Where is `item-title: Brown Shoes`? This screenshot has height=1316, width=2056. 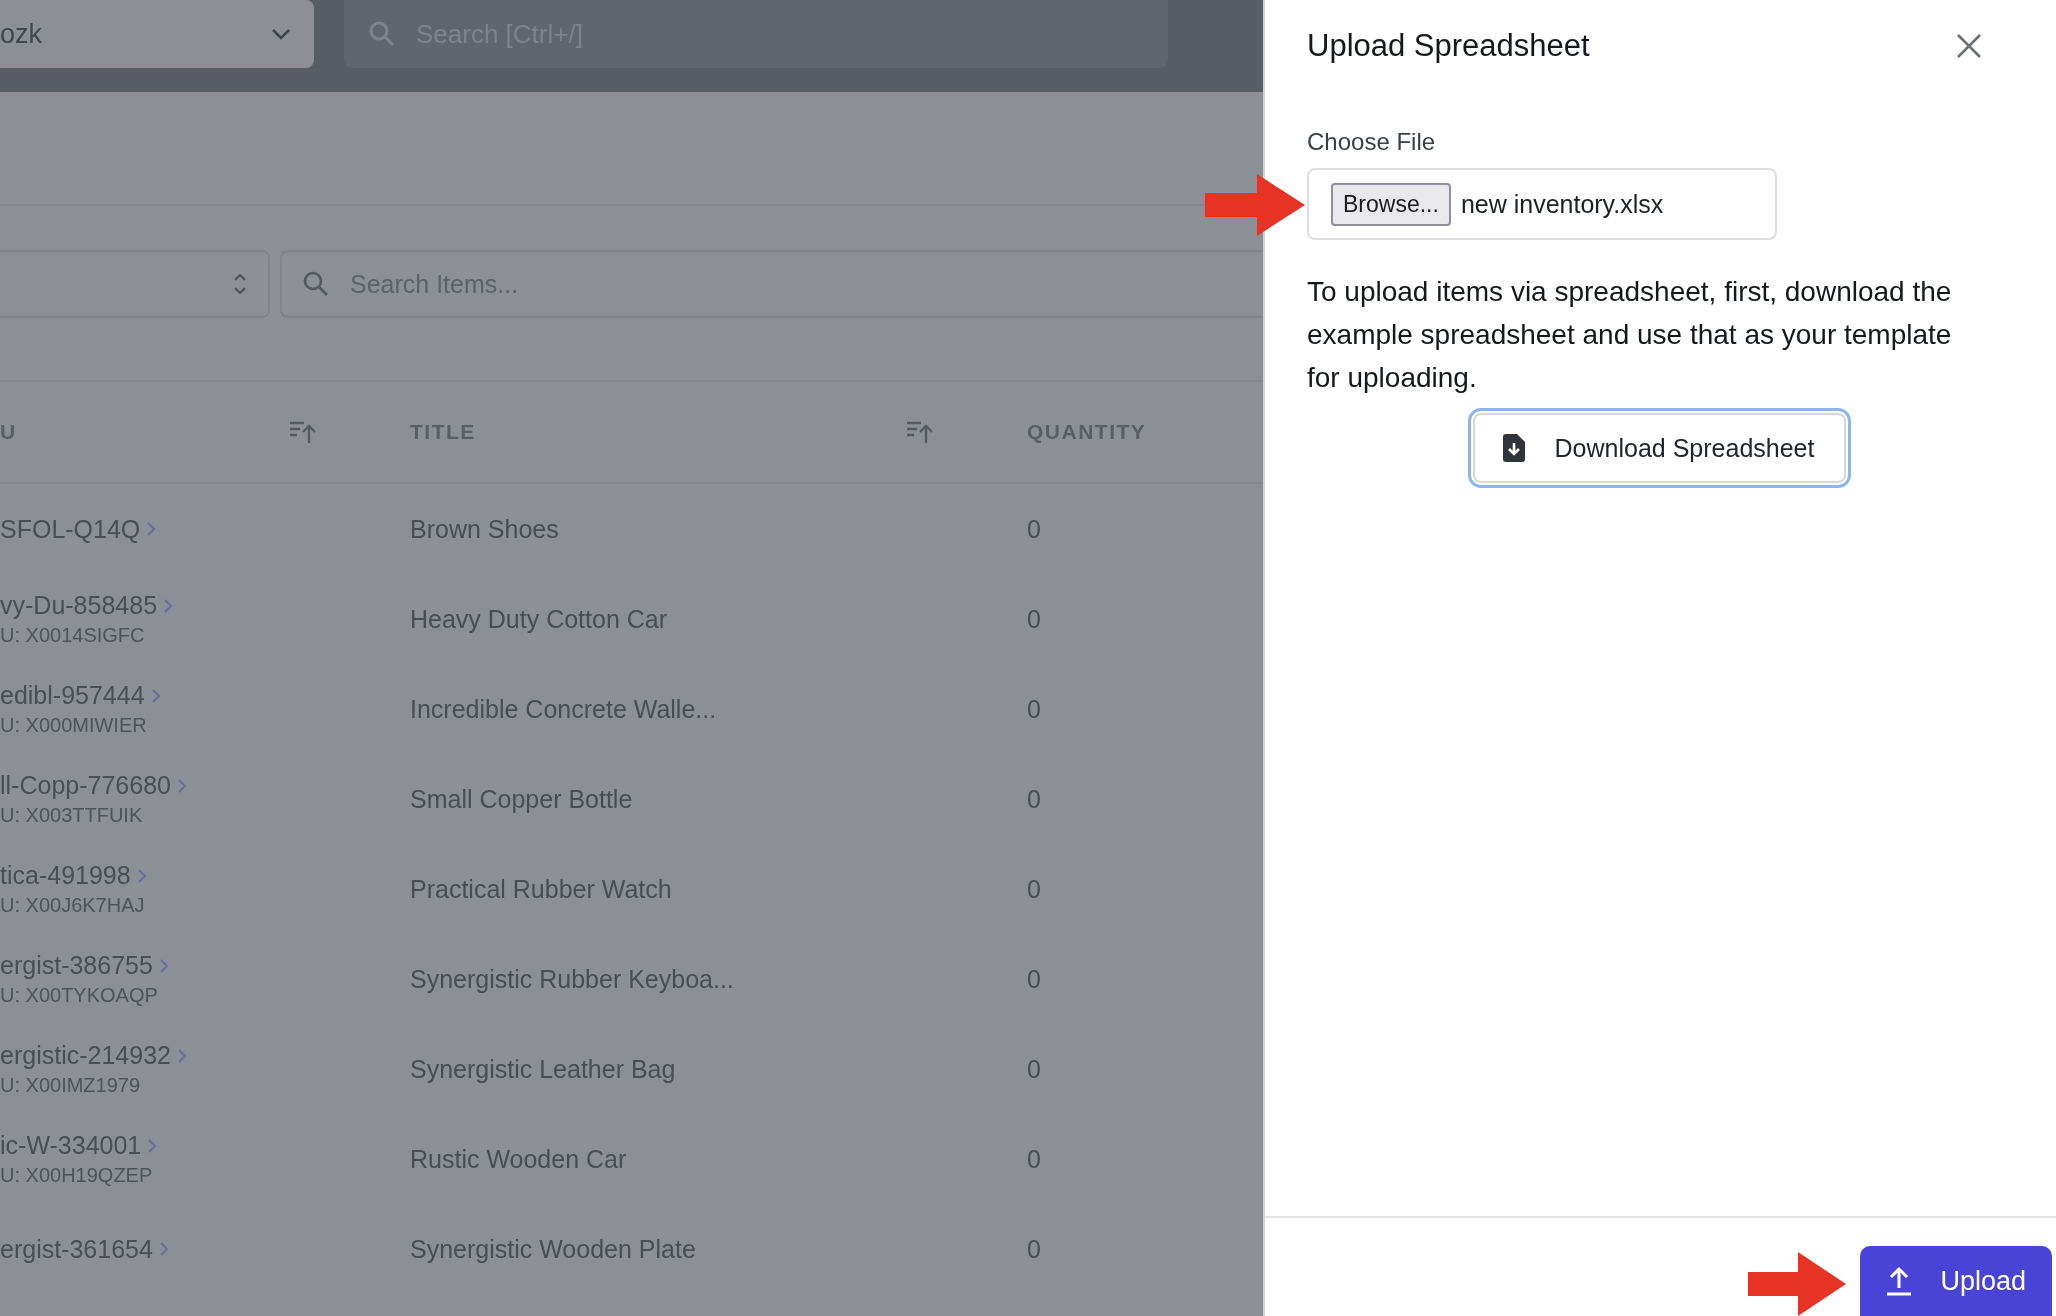 item-title: Brown Shoes is located at coordinates (484, 528).